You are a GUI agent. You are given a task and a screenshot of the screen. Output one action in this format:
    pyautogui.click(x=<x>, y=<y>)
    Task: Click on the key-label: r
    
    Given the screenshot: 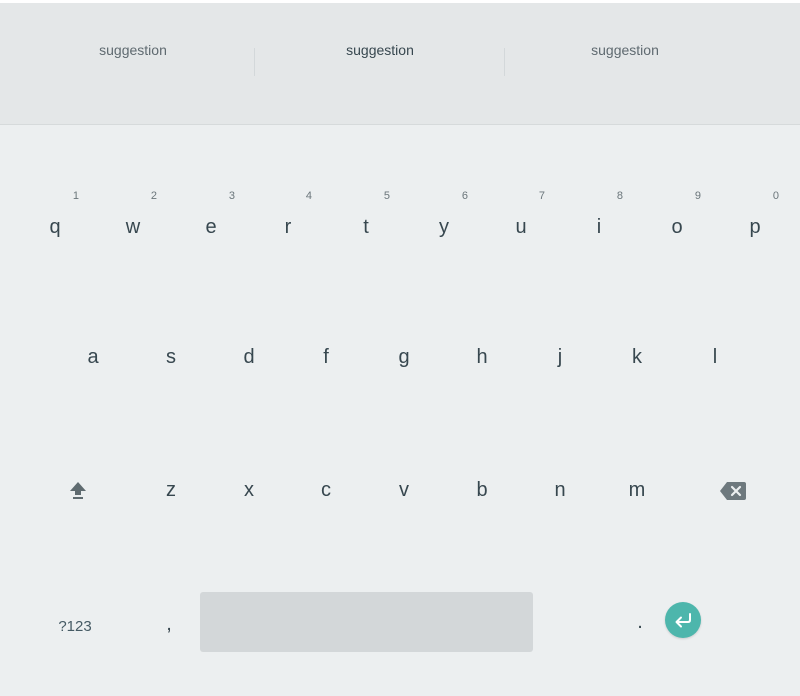 What is the action you would take?
    pyautogui.click(x=288, y=226)
    